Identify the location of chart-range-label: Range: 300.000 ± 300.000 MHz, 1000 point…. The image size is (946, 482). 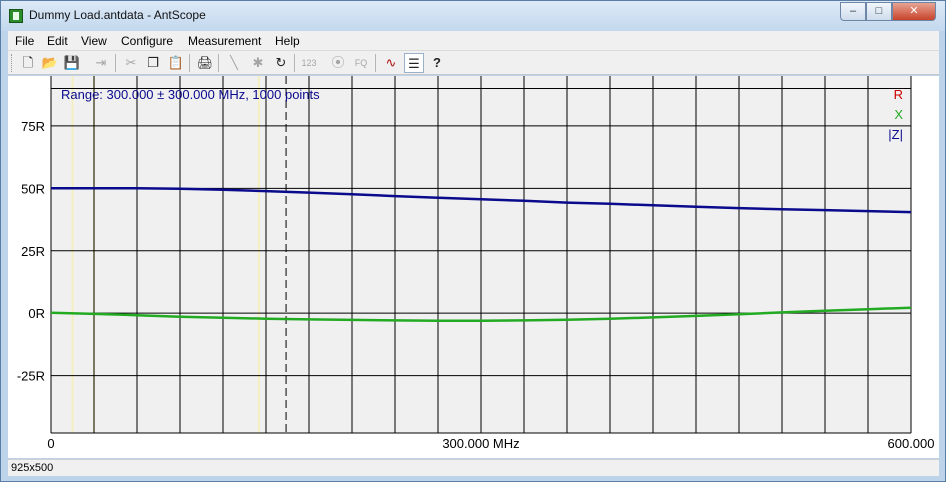
(190, 94).